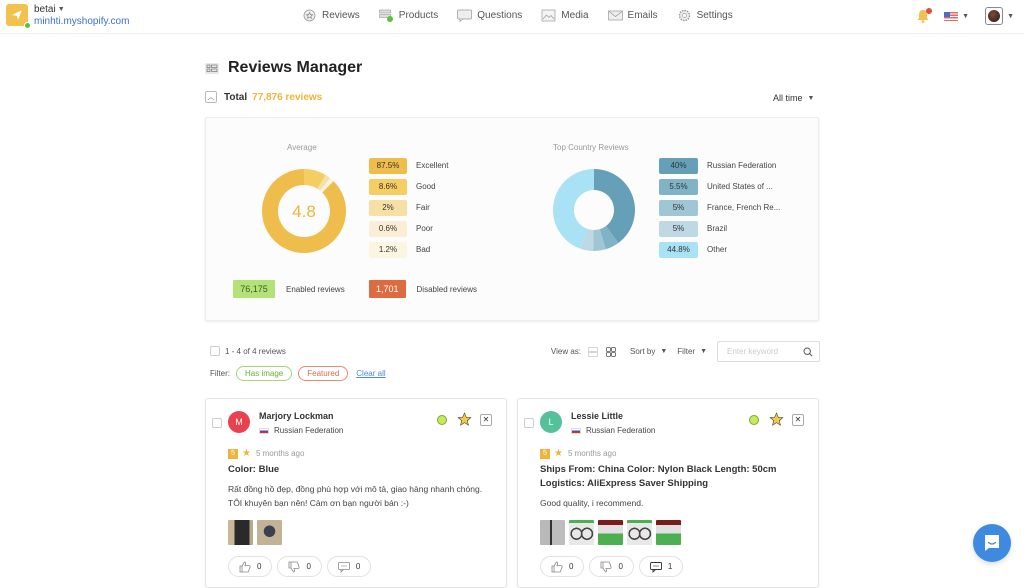 This screenshot has height=588, width=1024. What do you see at coordinates (678, 207) in the screenshot?
I see `legend-value-chip: 5%` at bounding box center [678, 207].